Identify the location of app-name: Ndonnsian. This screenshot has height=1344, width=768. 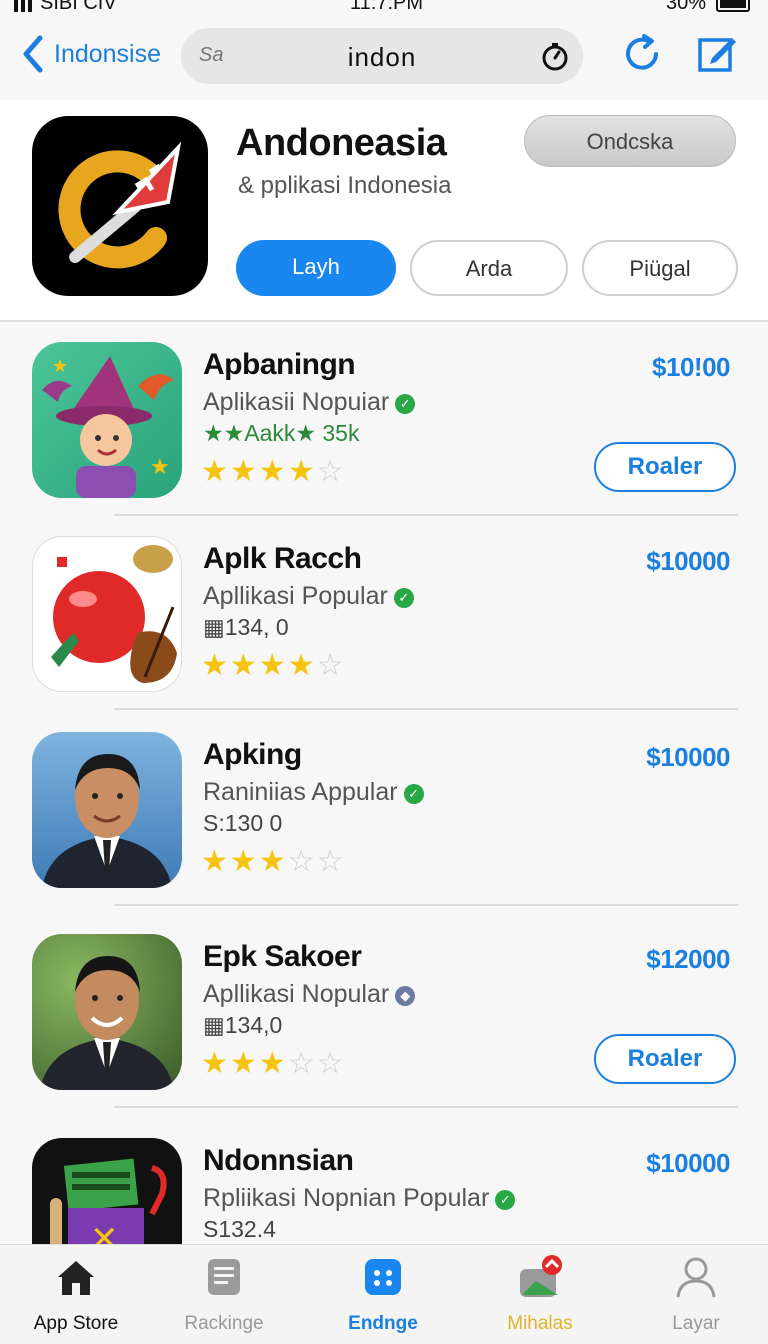
(278, 1160).